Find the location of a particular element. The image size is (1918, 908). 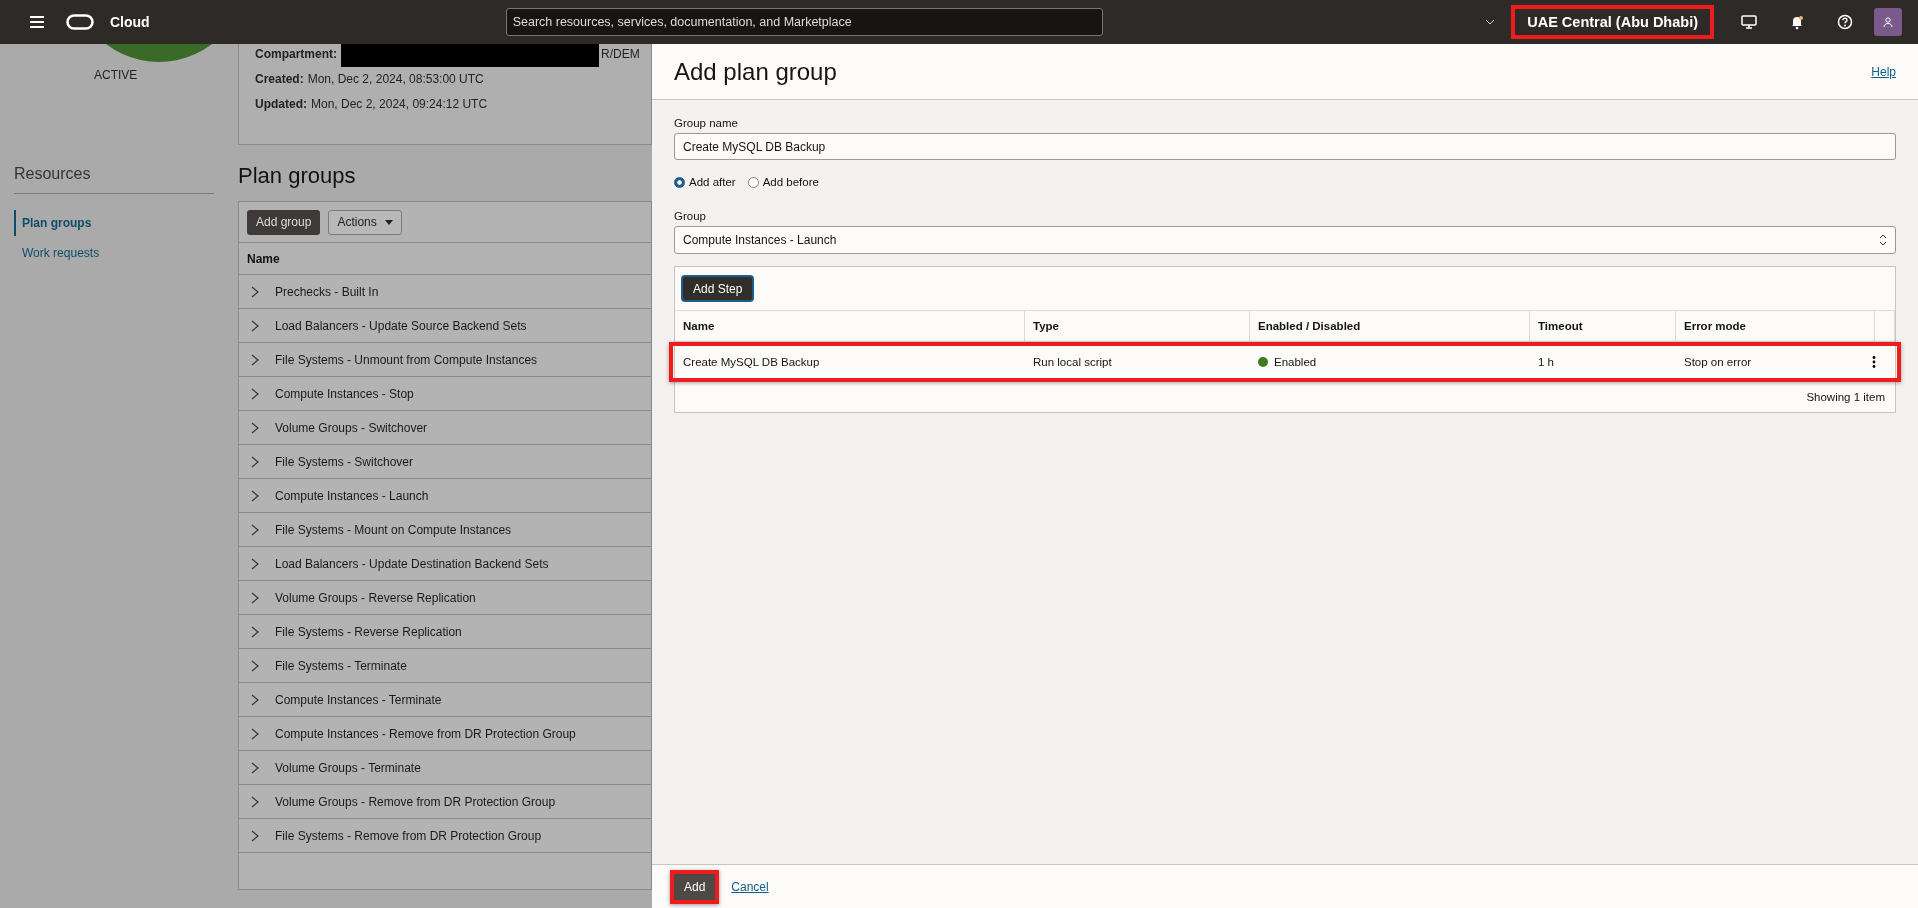

step-name: Create MySQL DB Backup is located at coordinates (751, 362).